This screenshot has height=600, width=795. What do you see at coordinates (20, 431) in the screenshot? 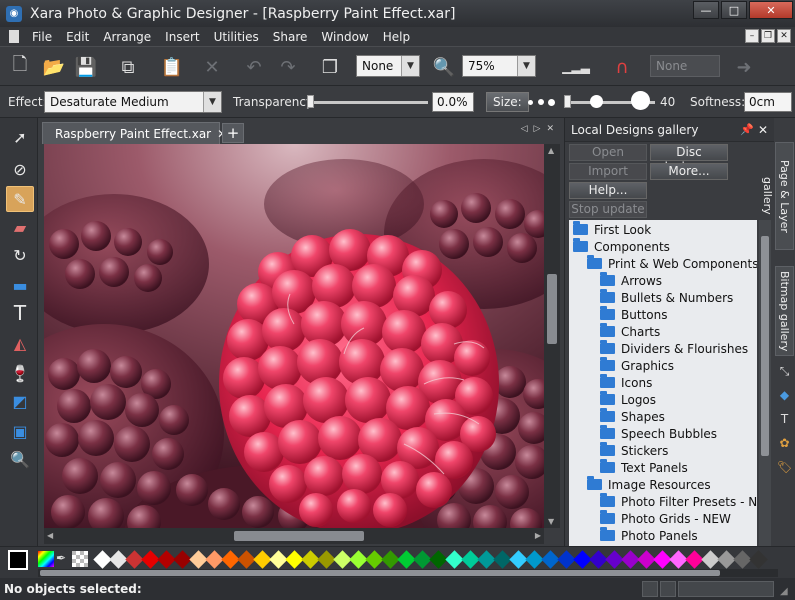
I see `bevel-tool-icon: ▣` at bounding box center [20, 431].